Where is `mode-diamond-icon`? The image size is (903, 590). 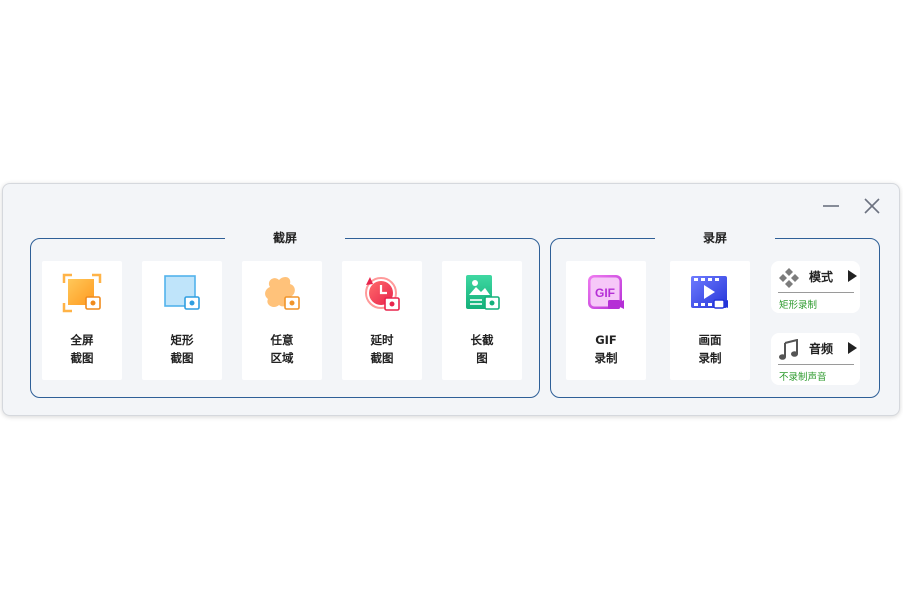
mode-diamond-icon is located at coordinates (789, 278).